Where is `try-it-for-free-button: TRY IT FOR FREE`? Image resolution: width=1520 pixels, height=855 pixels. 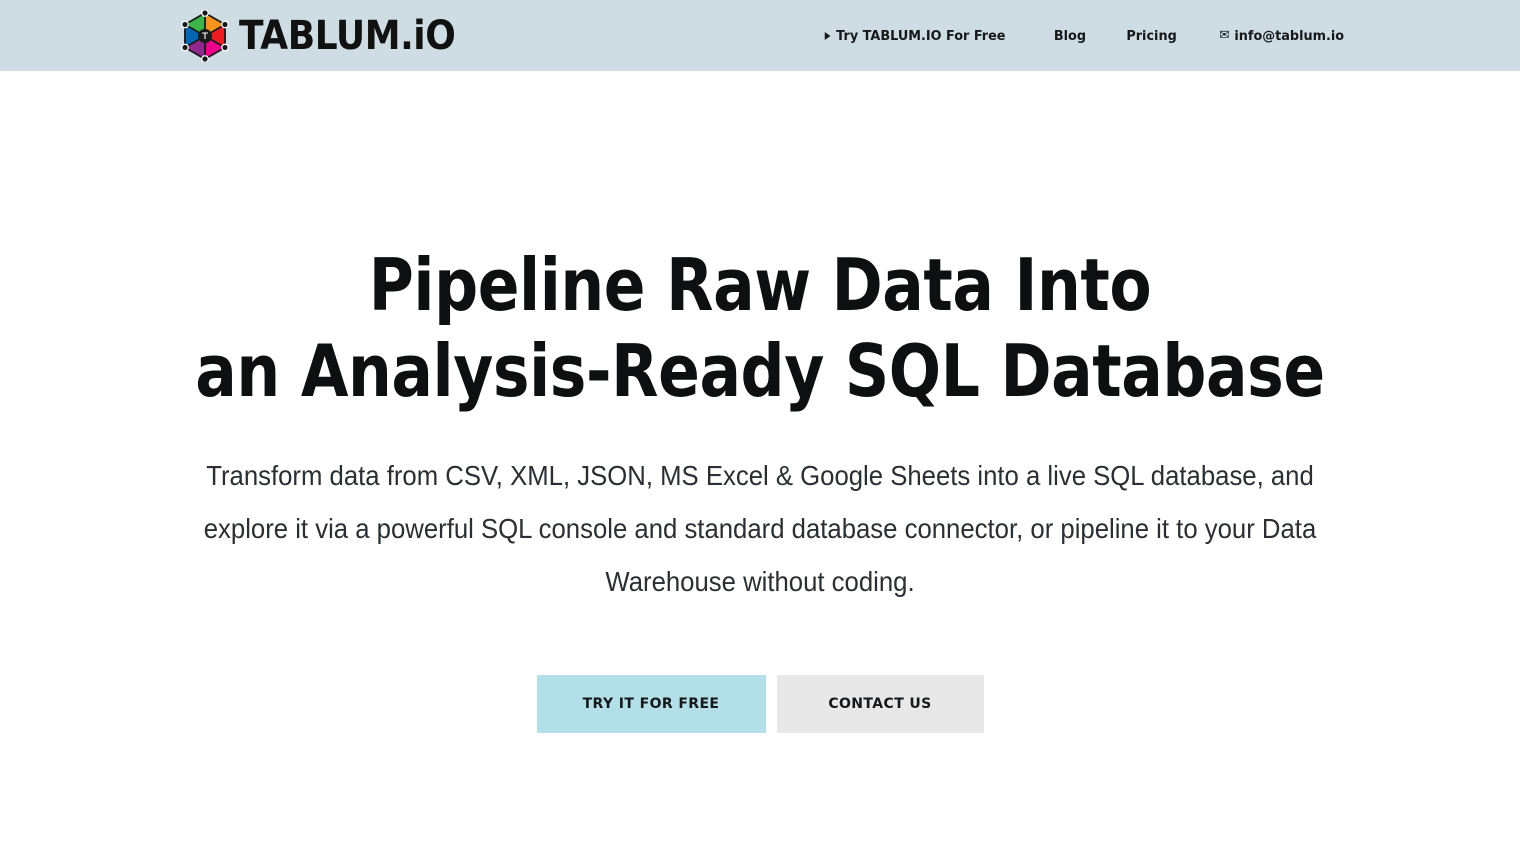
try-it-for-free-button: TRY IT FOR FREE is located at coordinates (651, 703).